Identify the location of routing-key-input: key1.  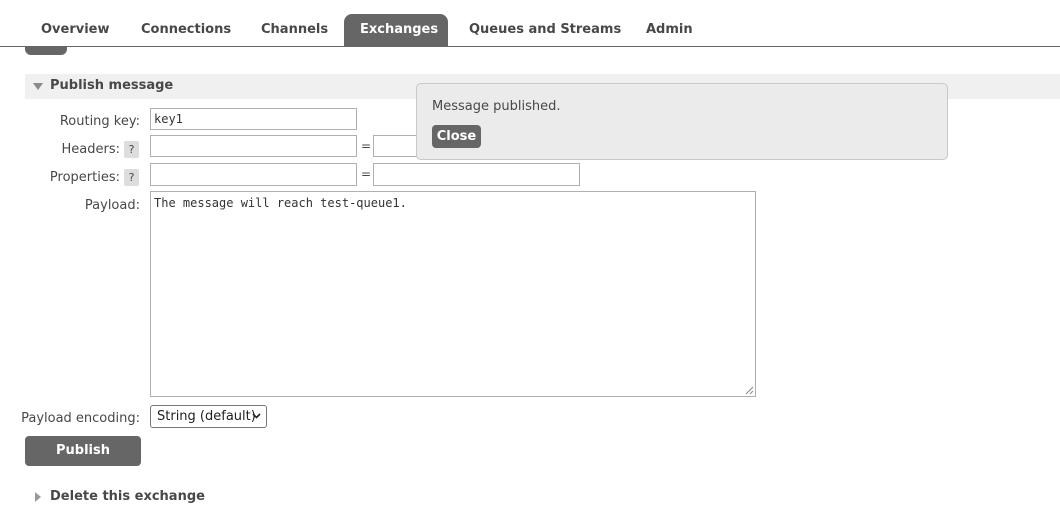
(253, 119).